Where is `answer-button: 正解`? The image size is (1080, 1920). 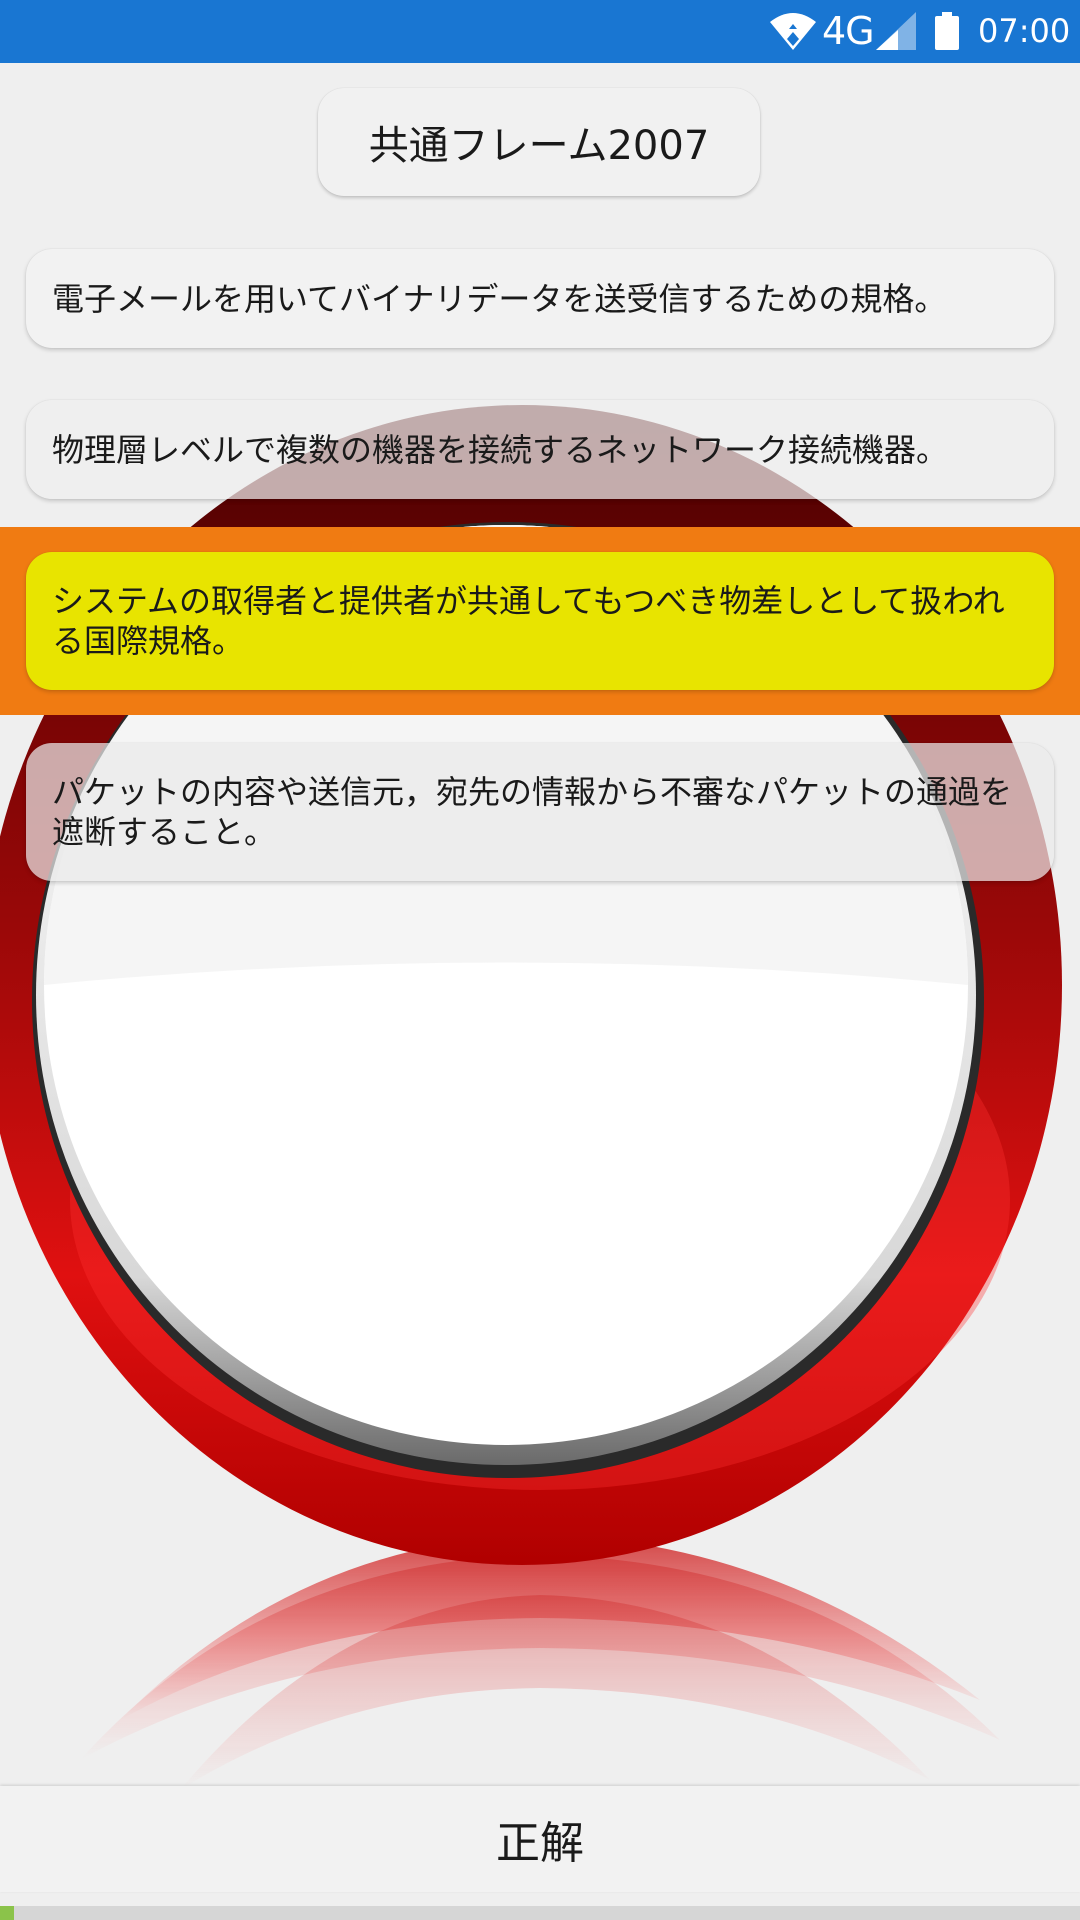 answer-button: 正解 is located at coordinates (540, 1839).